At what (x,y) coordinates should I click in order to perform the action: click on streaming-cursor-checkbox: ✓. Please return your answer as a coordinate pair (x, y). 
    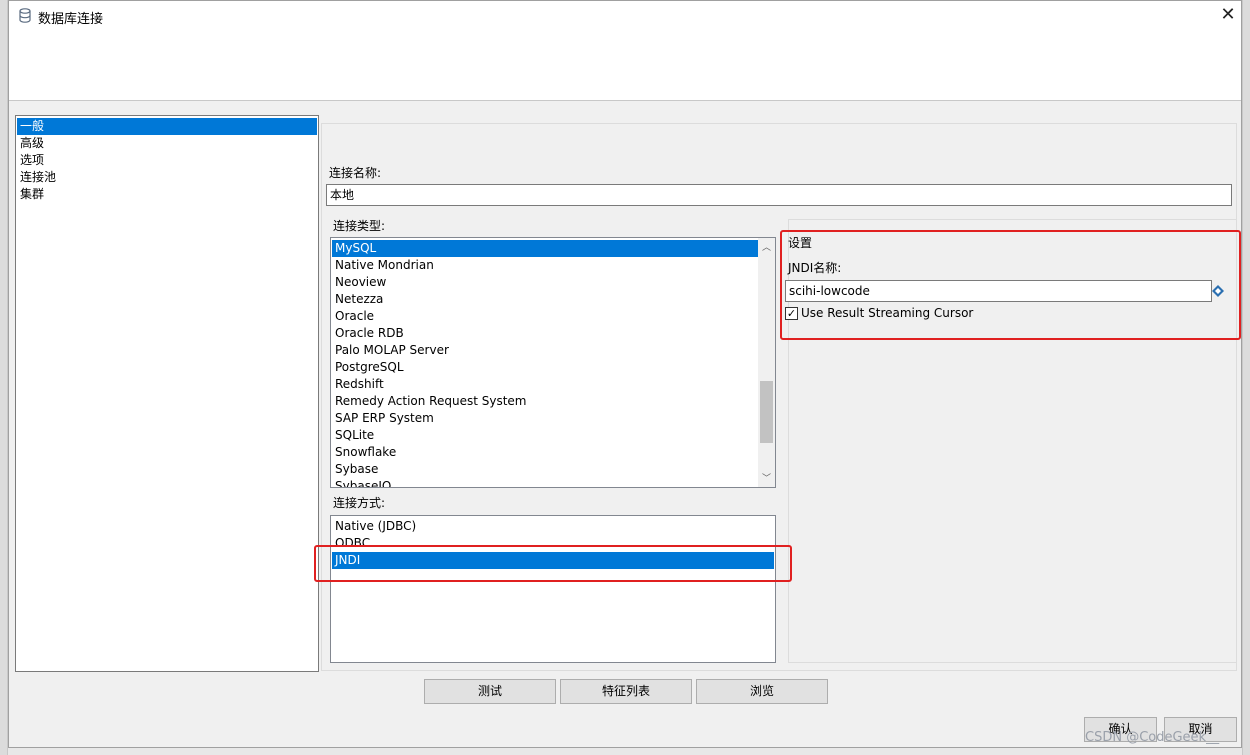
    Looking at the image, I should click on (791, 313).